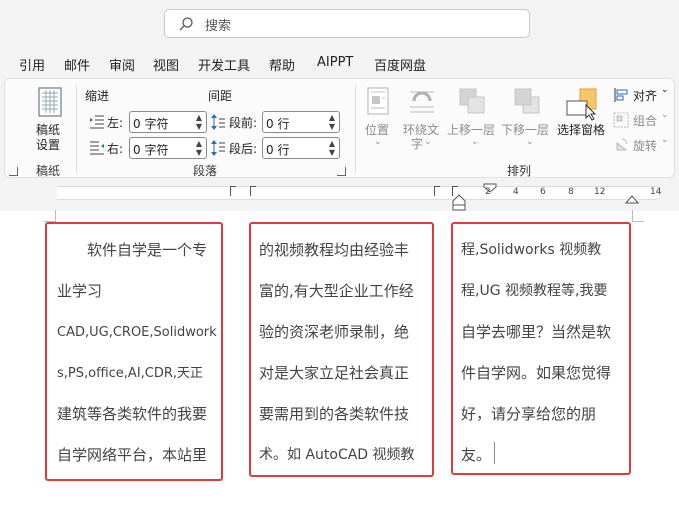  What do you see at coordinates (347, 23) in the screenshot?
I see `search-box: 搜索` at bounding box center [347, 23].